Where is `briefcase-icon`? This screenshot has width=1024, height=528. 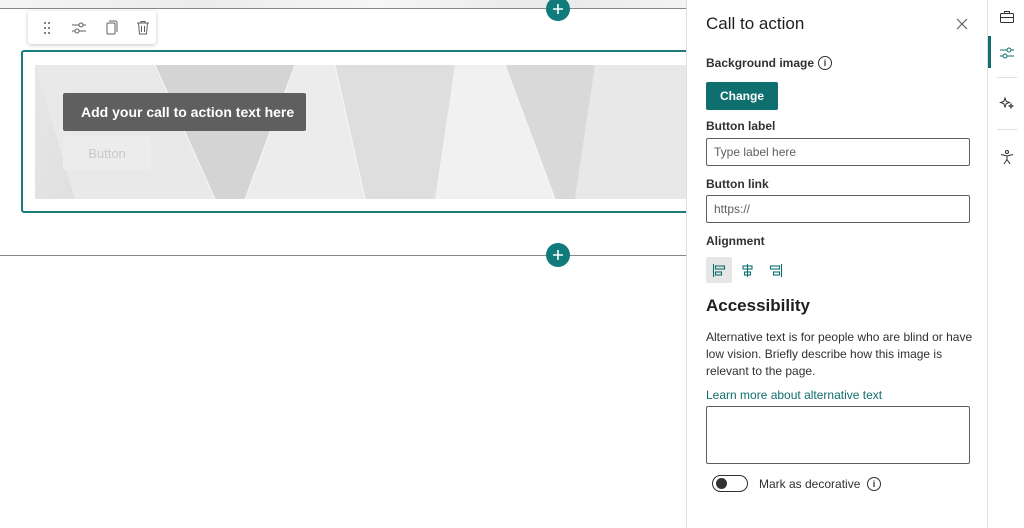 briefcase-icon is located at coordinates (1006, 17).